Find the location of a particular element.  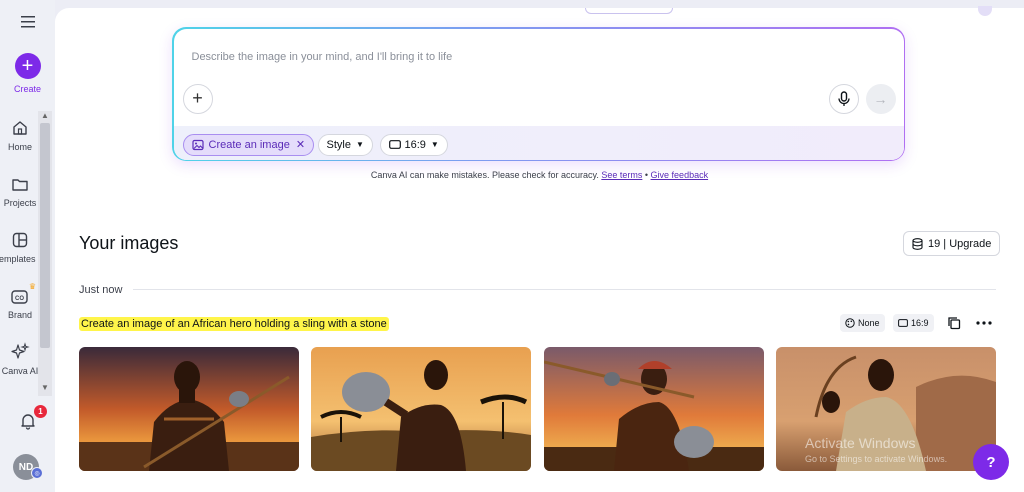

sidebar-item-label: Templates is located at coordinates (18, 259).